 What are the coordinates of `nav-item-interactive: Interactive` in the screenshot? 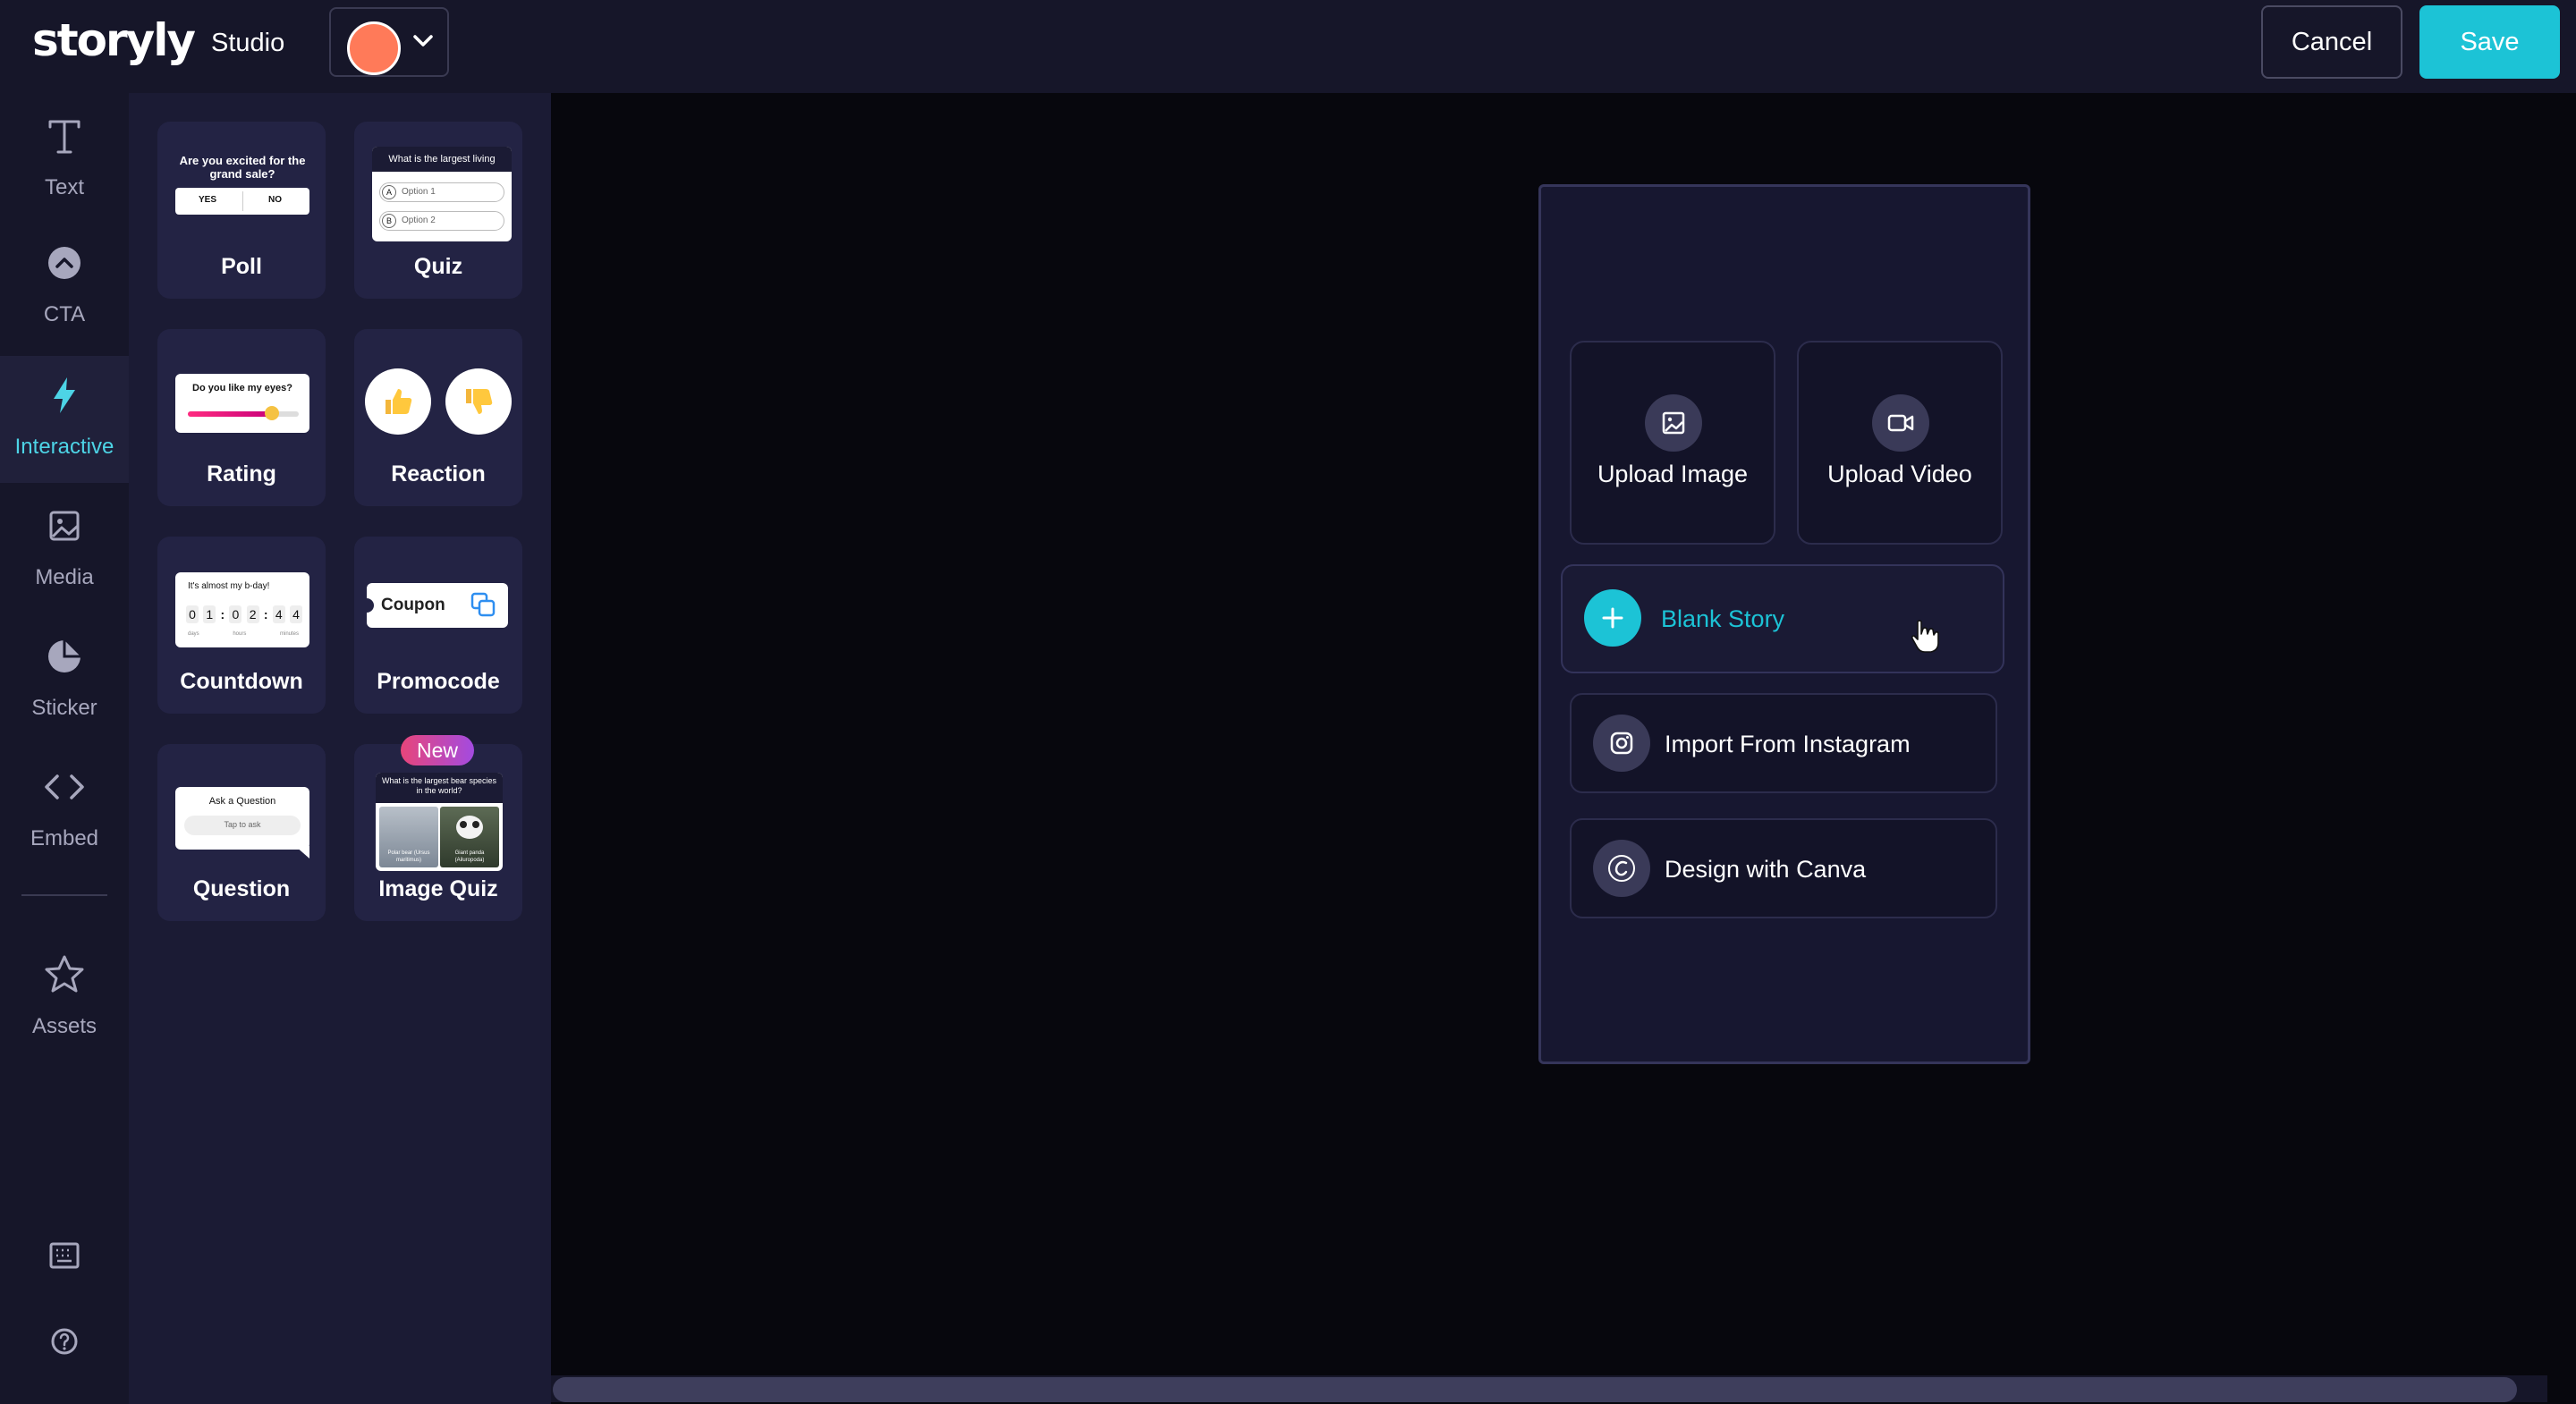 It's located at (64, 420).